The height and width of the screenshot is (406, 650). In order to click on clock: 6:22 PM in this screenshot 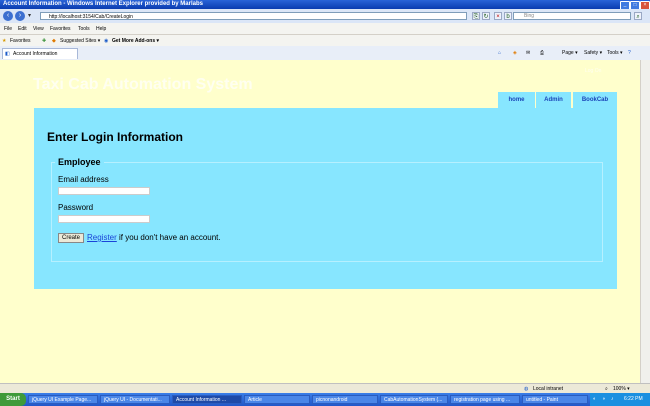, I will do `click(633, 399)`.